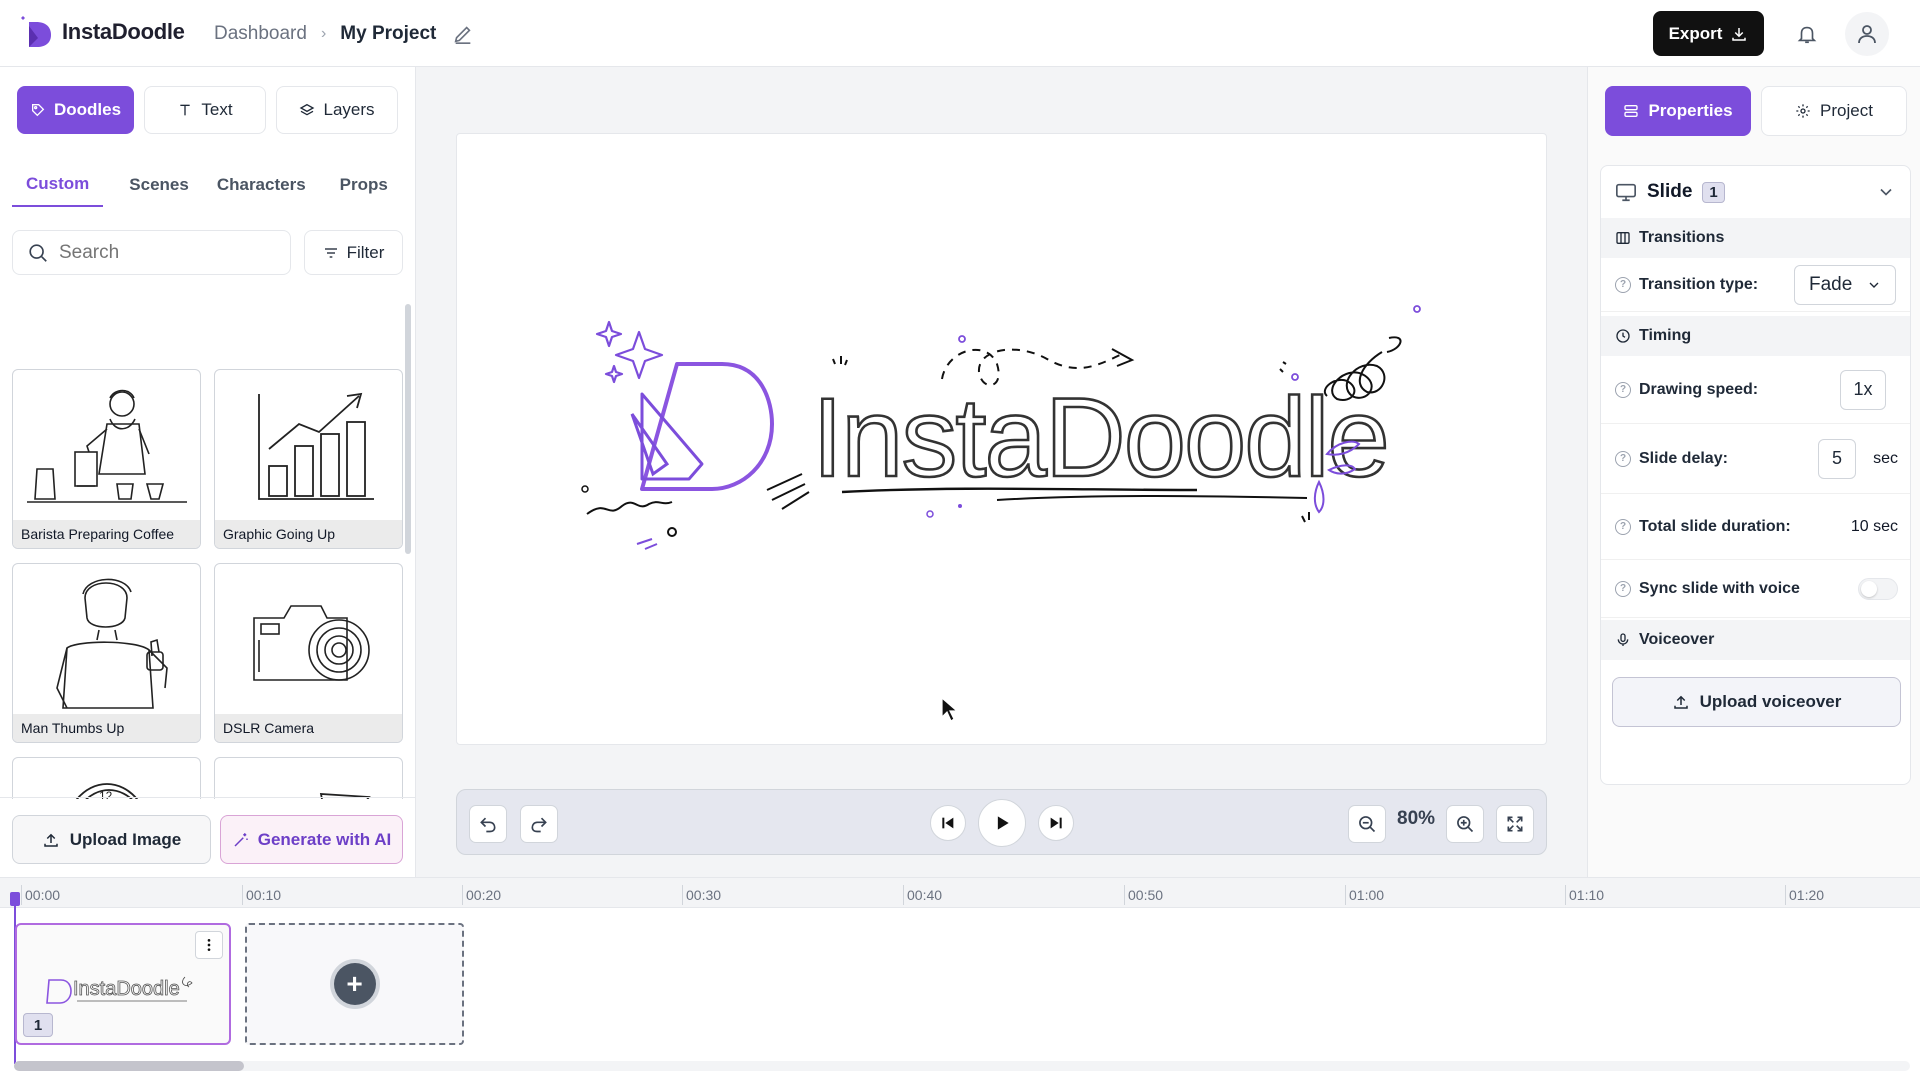  I want to click on pencil-icon, so click(462, 34).